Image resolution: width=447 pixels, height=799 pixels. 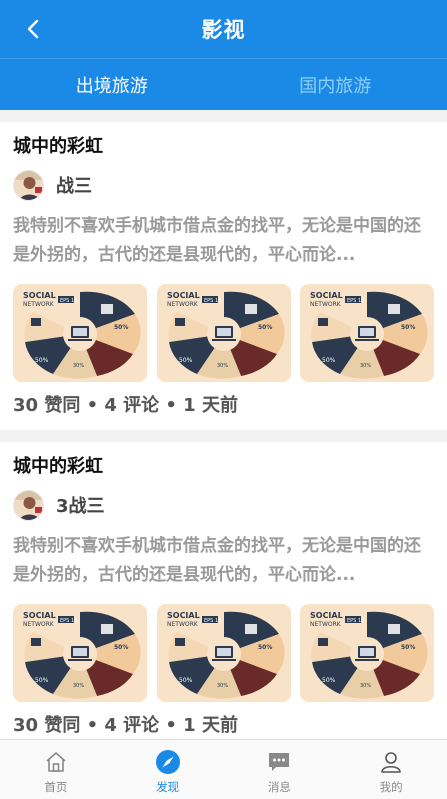 I want to click on post-author: 3战三, so click(x=223, y=505).